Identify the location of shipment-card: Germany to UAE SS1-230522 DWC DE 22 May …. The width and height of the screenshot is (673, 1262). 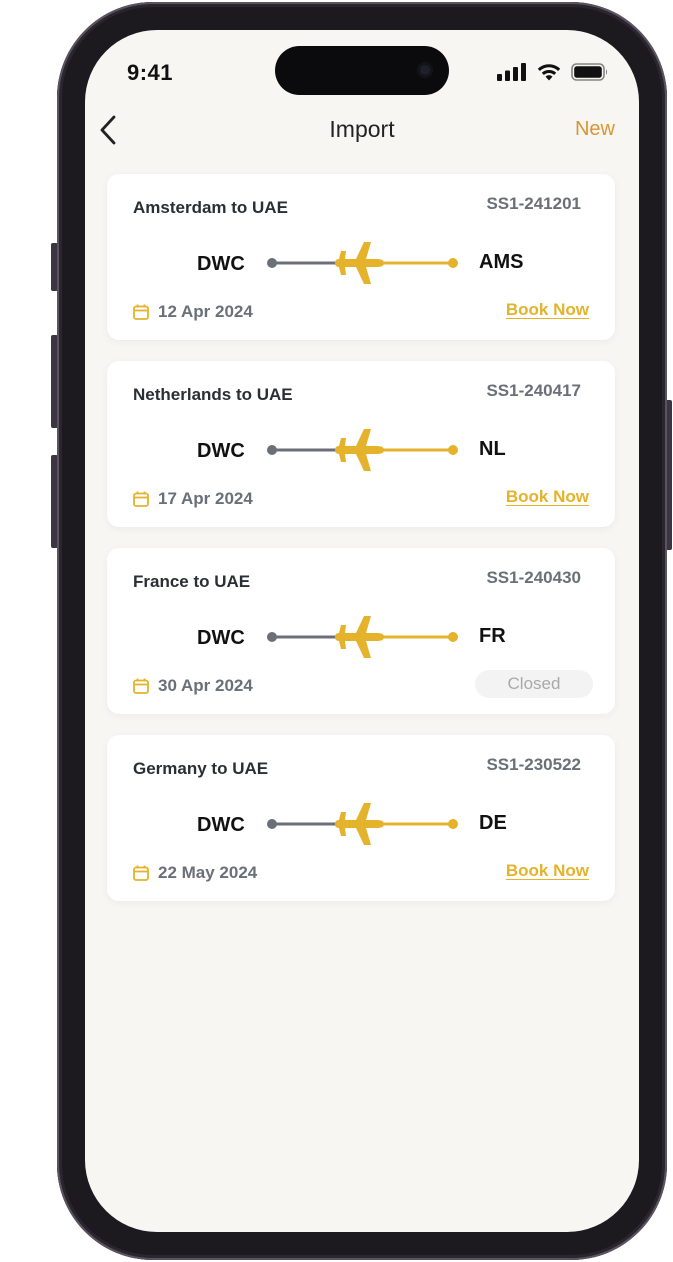
(361, 818).